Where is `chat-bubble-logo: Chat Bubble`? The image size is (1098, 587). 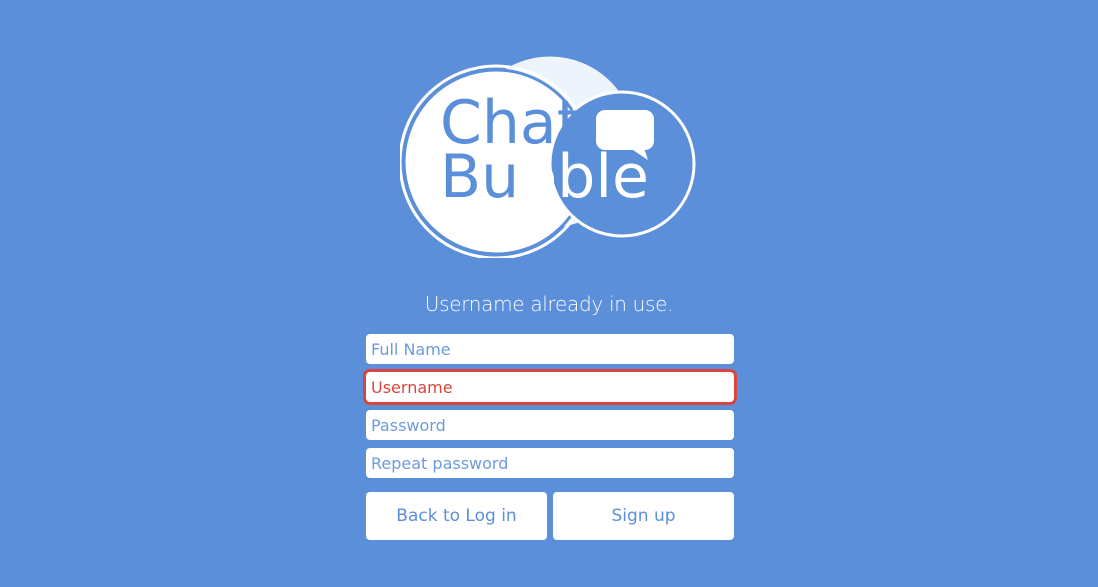 chat-bubble-logo: Chat Bubble is located at coordinates (550, 156).